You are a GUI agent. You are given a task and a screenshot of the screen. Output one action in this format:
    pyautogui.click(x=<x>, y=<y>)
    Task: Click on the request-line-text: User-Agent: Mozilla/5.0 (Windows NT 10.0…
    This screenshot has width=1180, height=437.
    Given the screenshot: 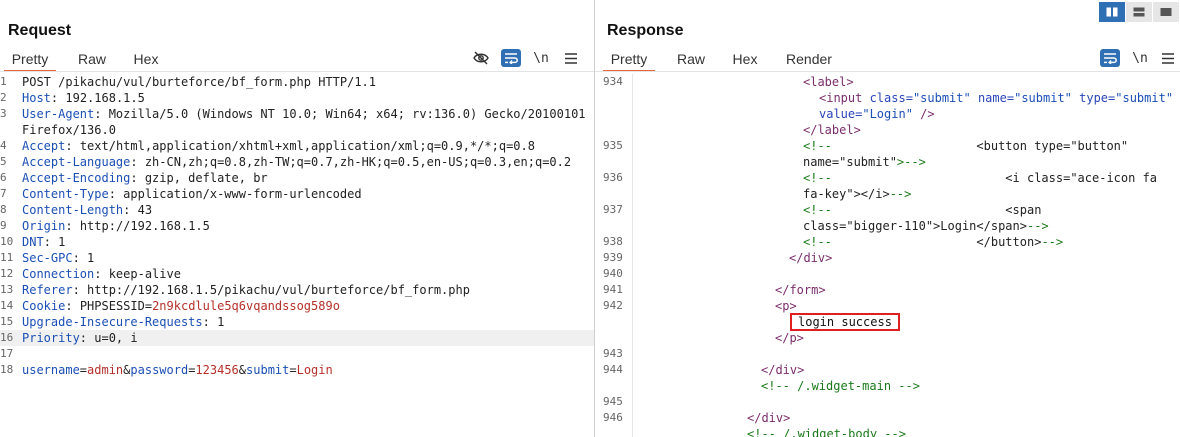 What is the action you would take?
    pyautogui.click(x=304, y=114)
    